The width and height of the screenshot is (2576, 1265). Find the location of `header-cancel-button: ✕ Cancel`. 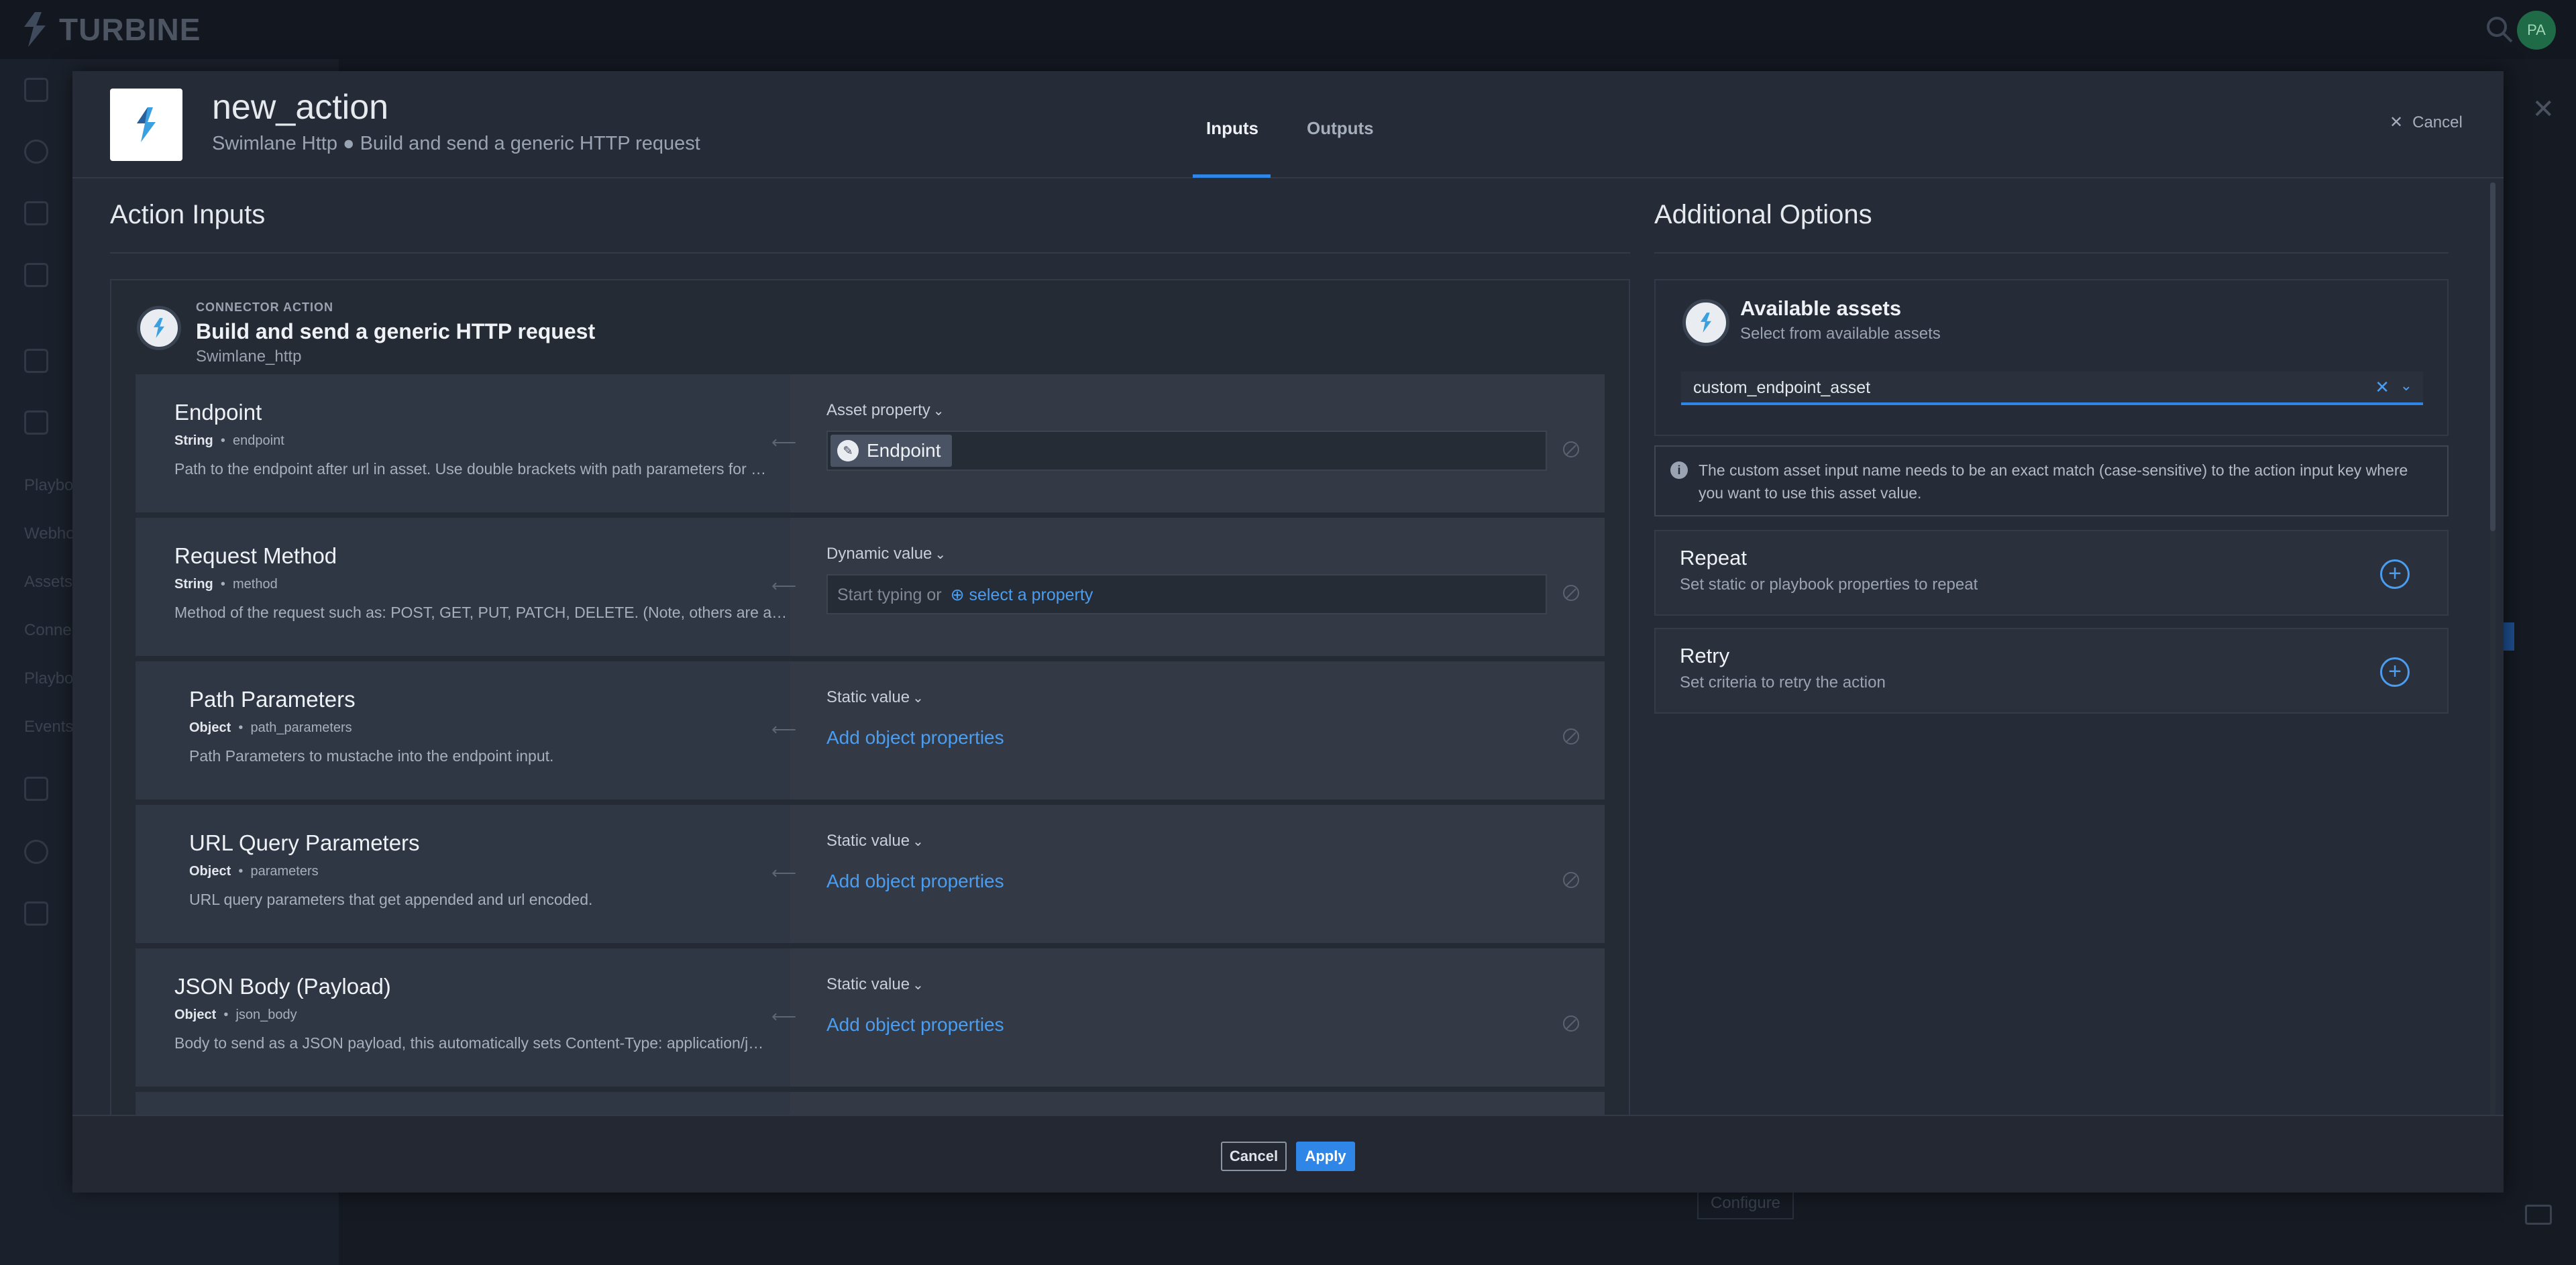

header-cancel-button: ✕ Cancel is located at coordinates (2426, 123).